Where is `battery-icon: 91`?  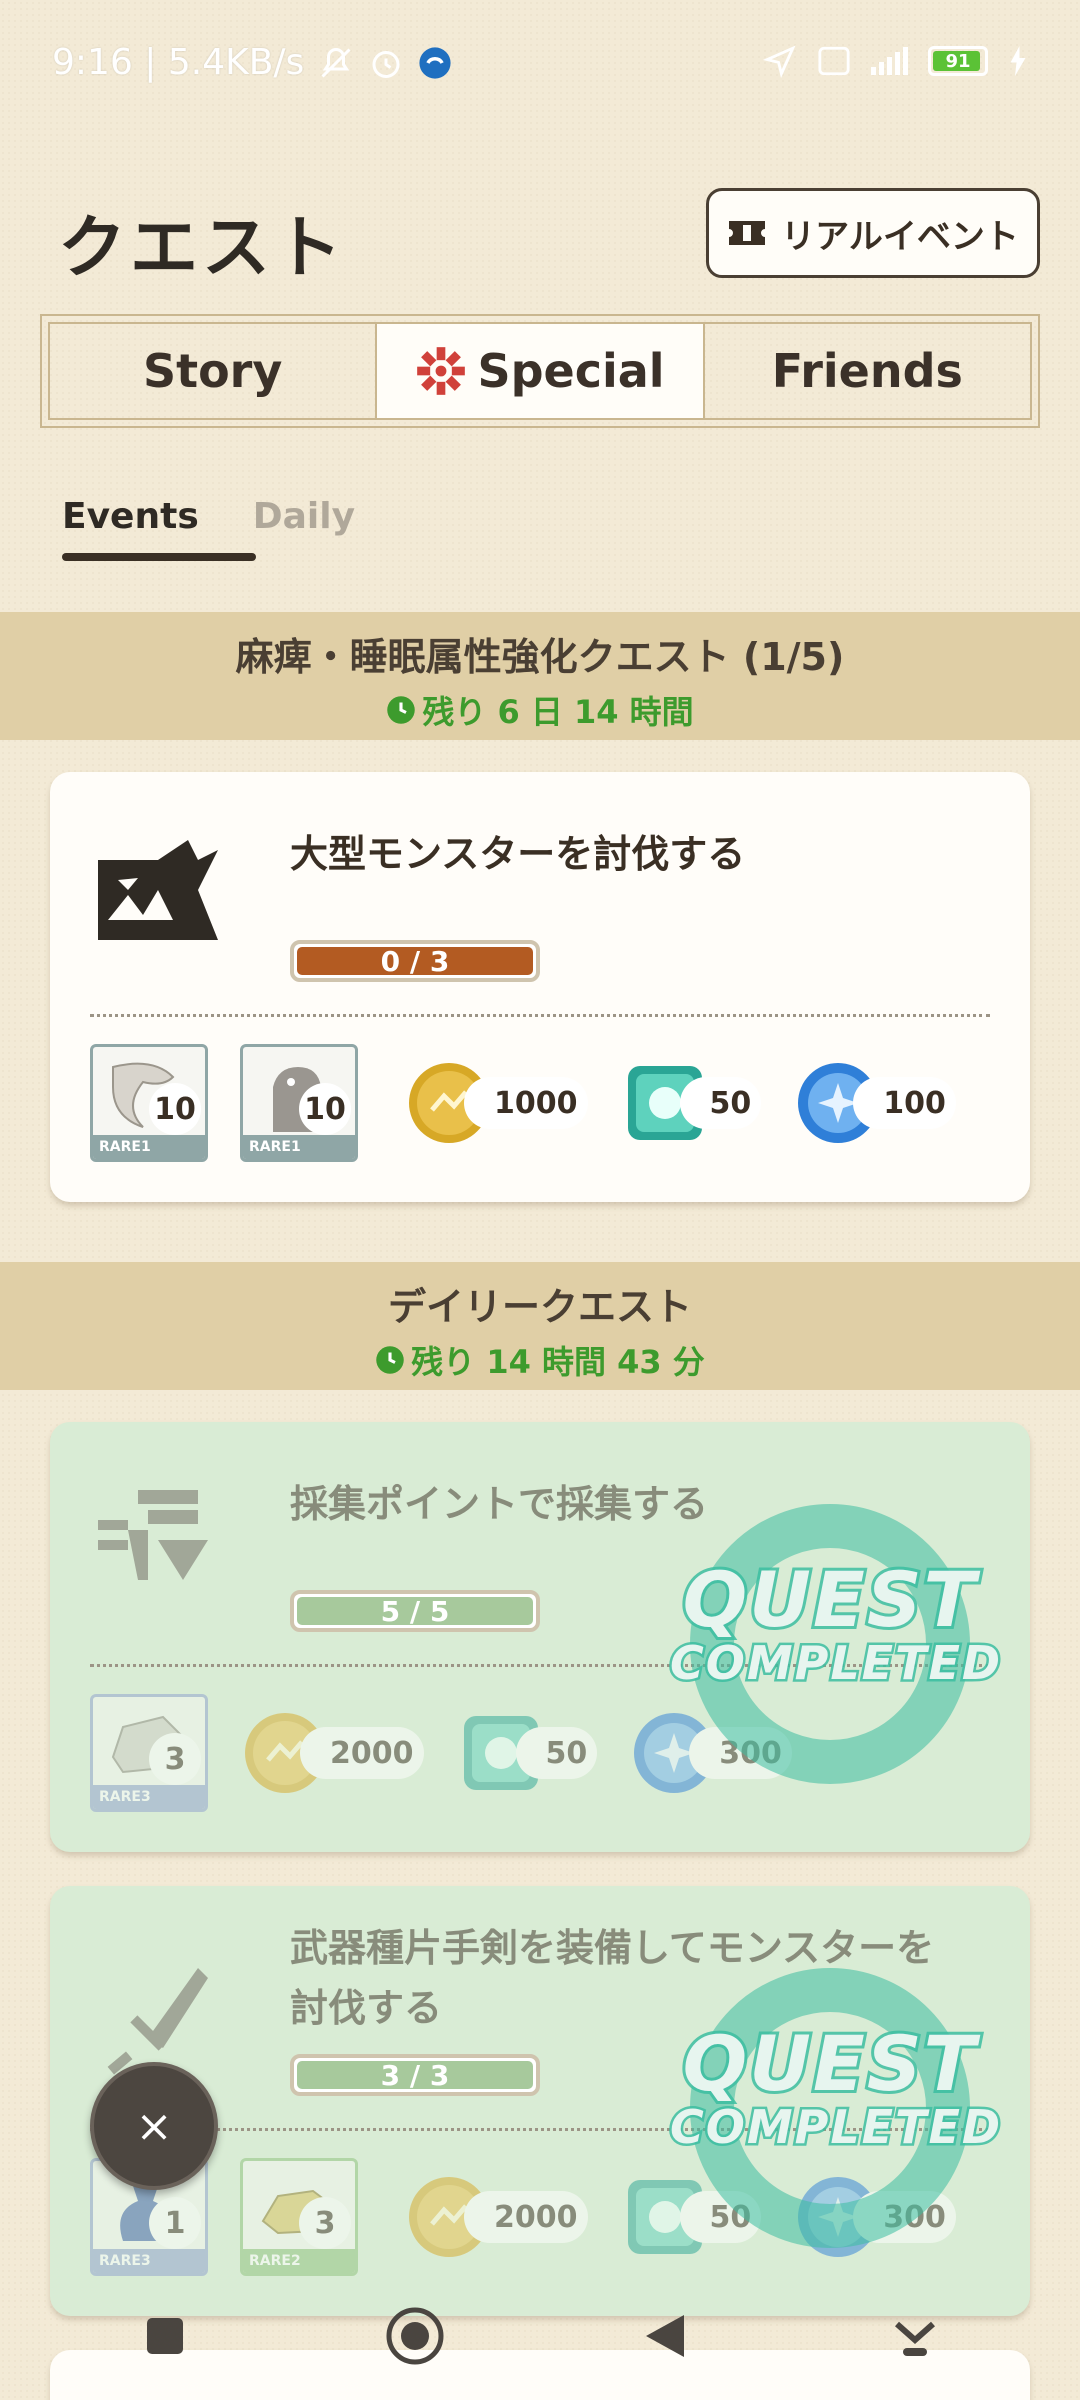
battery-icon: 91 is located at coordinates (958, 61).